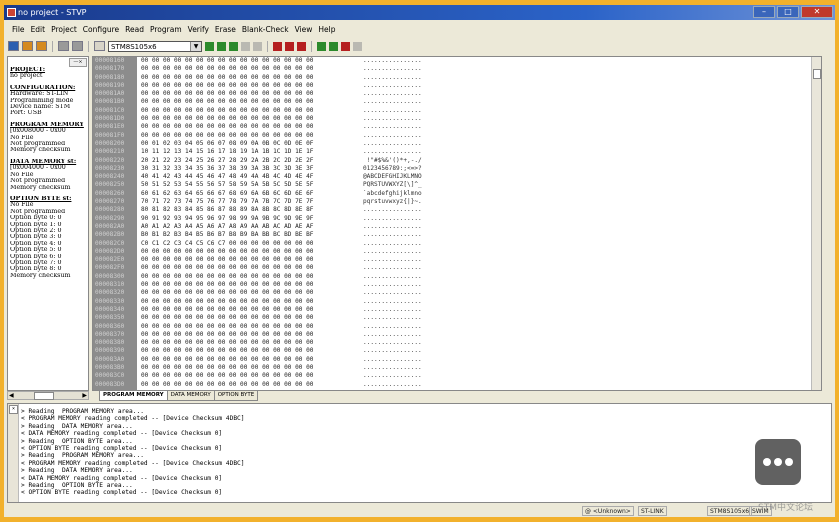 This screenshot has width=839, height=522. Describe the element at coordinates (41, 46) in the screenshot. I see `project-icon` at that location.